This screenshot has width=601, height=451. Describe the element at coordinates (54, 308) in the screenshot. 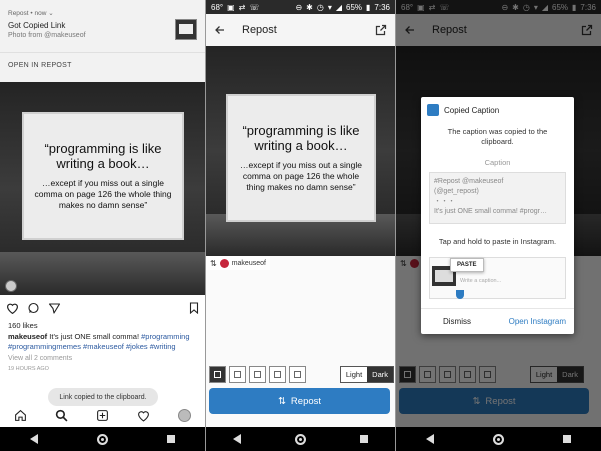

I see `share-icon` at that location.